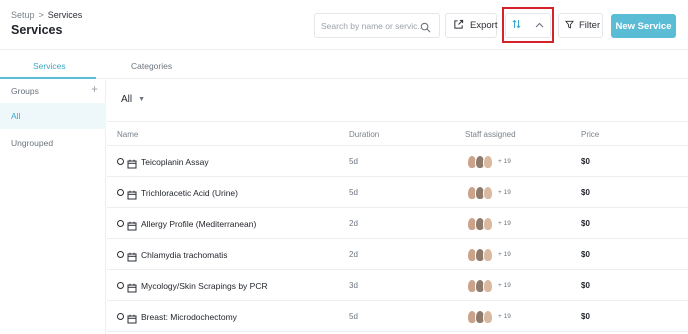  I want to click on table-row: Chlamydia trachomatis 2d + 19 $0, so click(397, 254).